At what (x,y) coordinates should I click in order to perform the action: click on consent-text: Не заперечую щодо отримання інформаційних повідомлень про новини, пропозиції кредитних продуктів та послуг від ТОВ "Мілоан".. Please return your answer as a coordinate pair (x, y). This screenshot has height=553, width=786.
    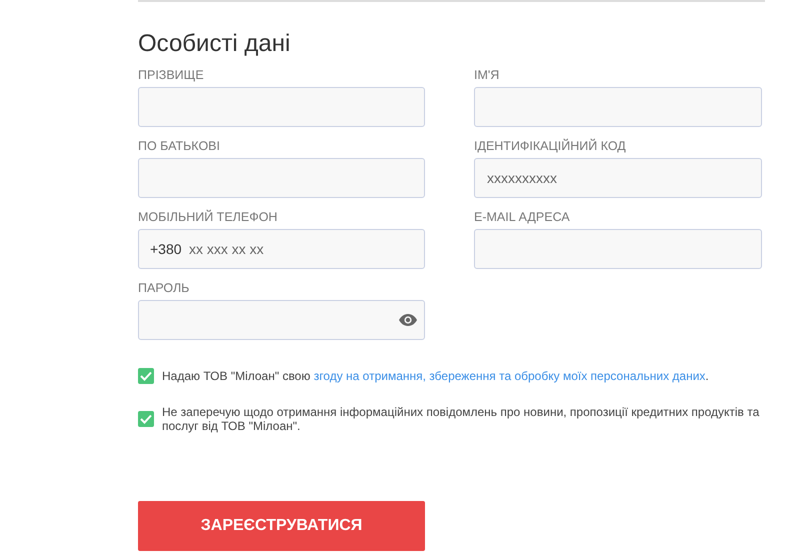
    Looking at the image, I should click on (461, 419).